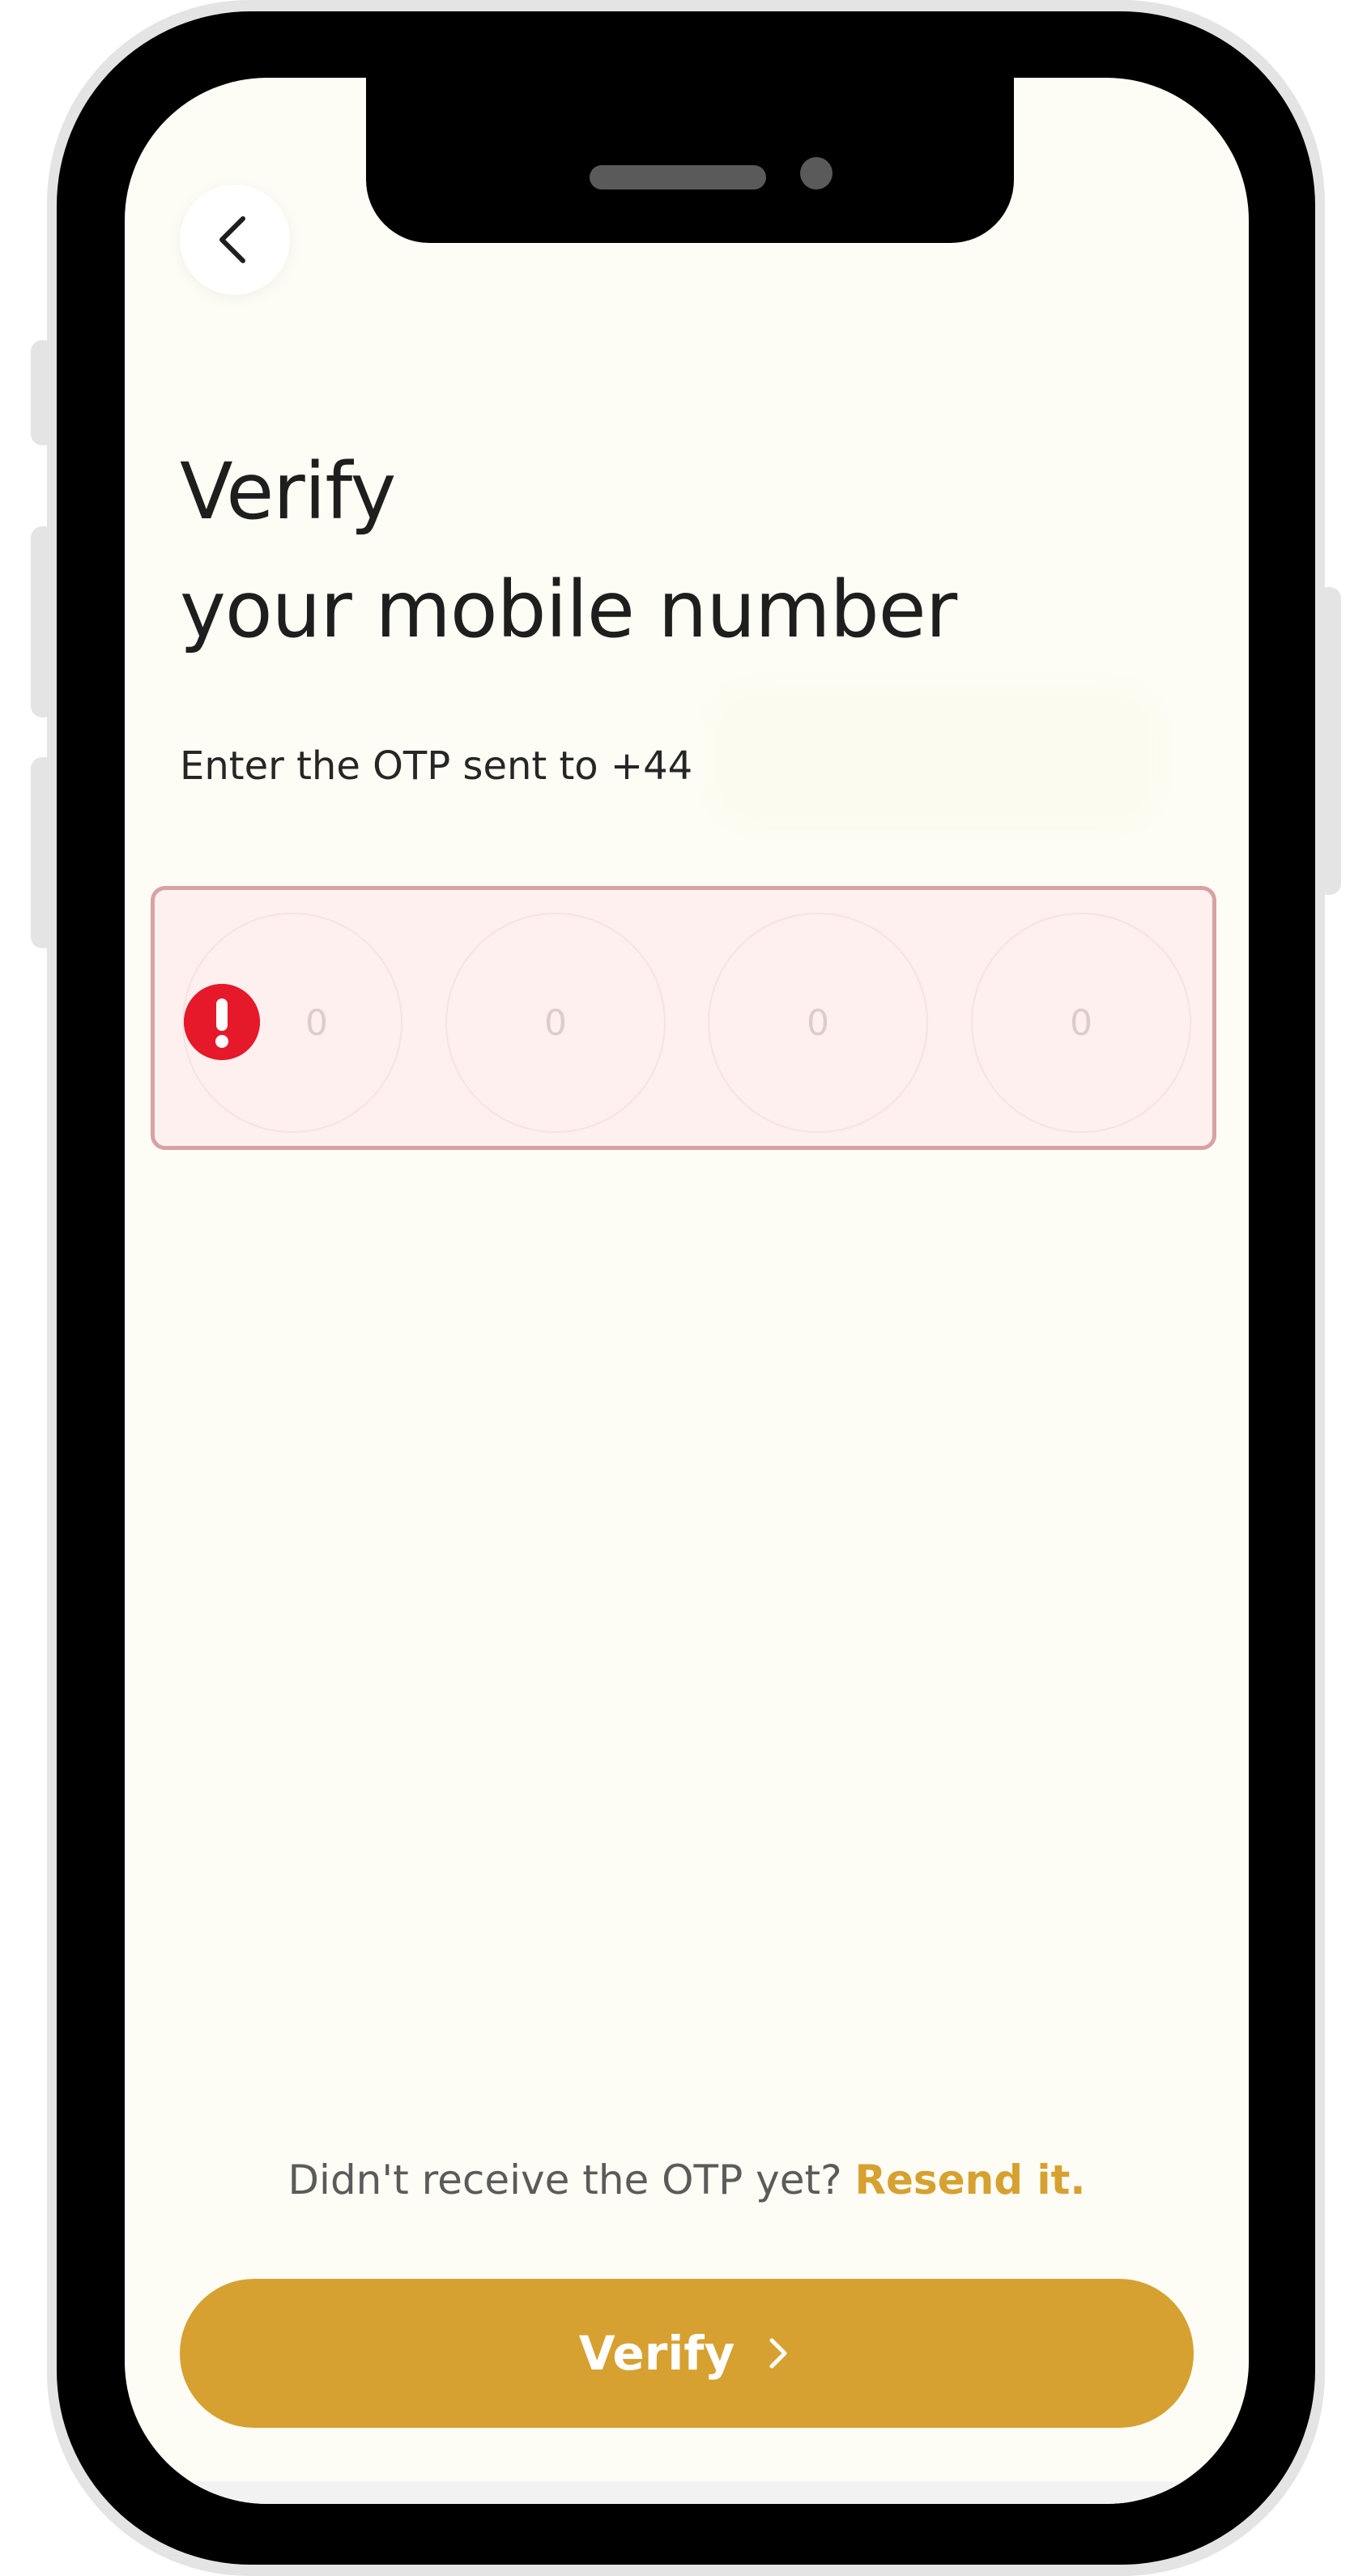  I want to click on verify-button-label: Verify, so click(656, 2353).